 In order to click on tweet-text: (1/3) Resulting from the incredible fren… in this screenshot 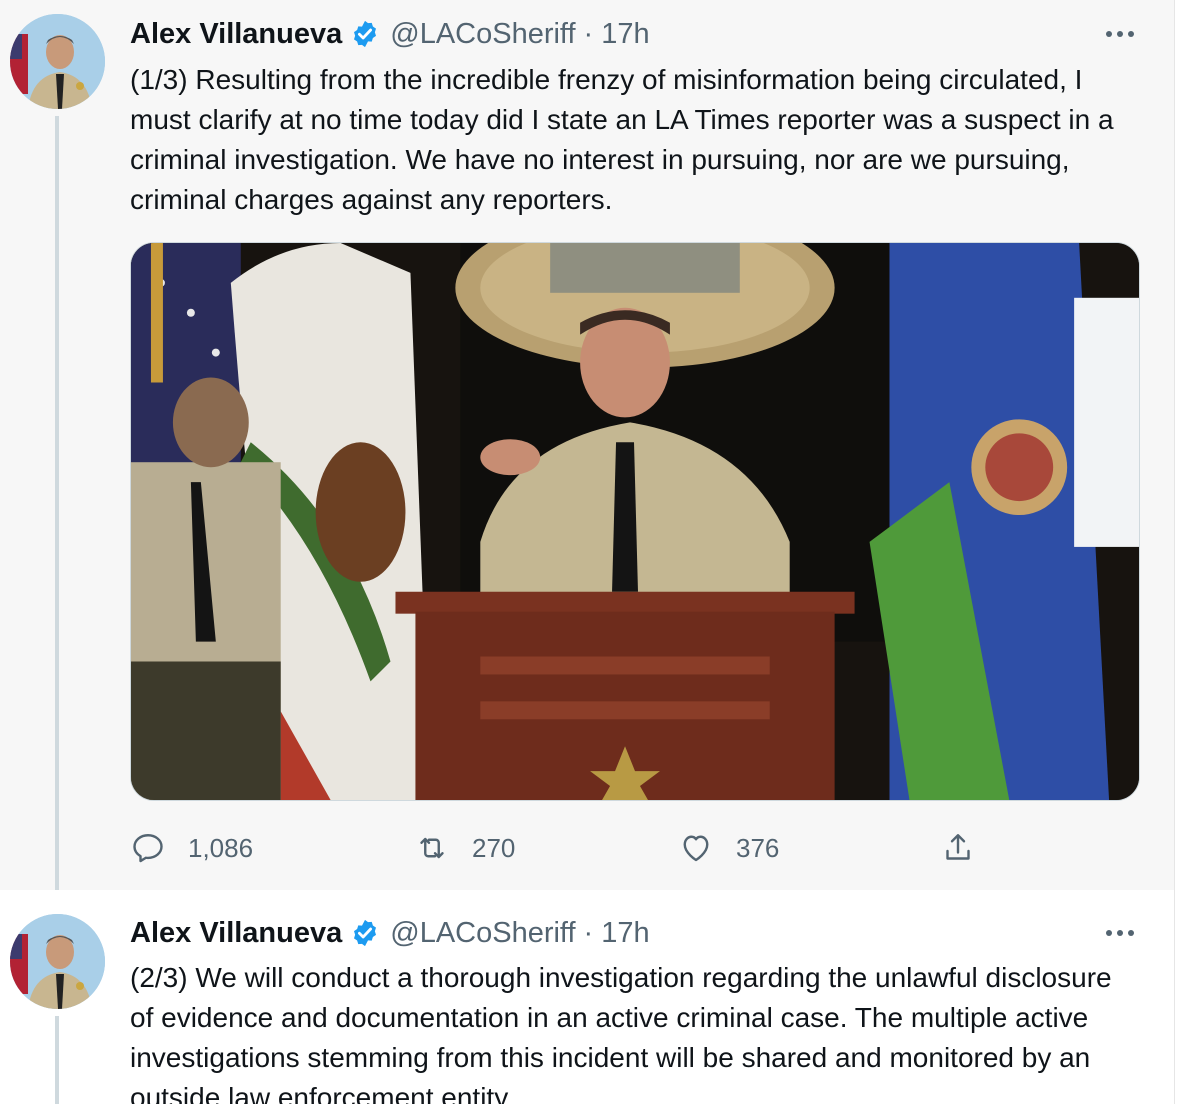, I will do `click(622, 139)`.